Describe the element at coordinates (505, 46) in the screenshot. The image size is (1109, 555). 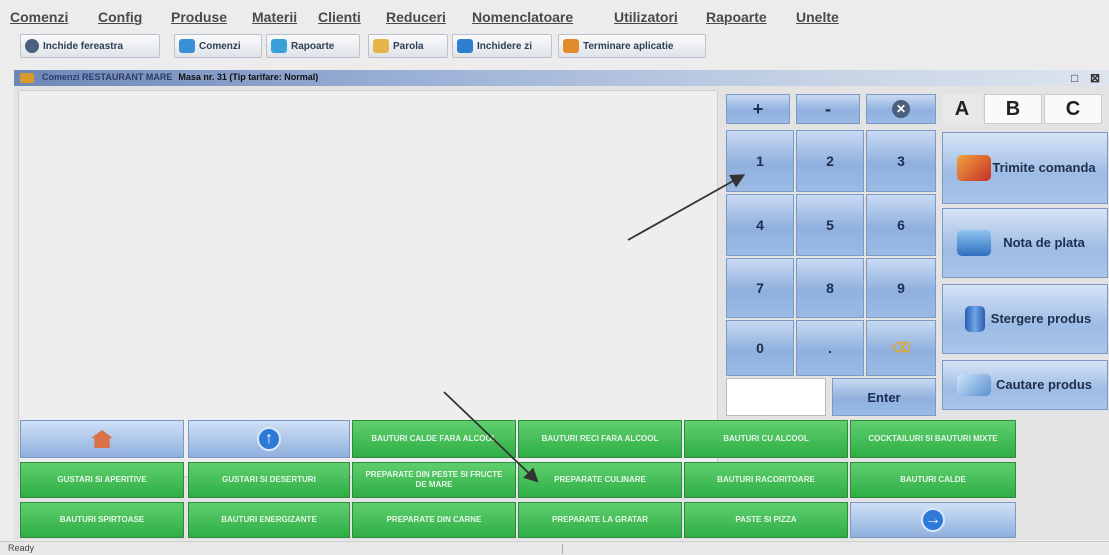
I see `day-close-label: Inchidere zi` at that location.